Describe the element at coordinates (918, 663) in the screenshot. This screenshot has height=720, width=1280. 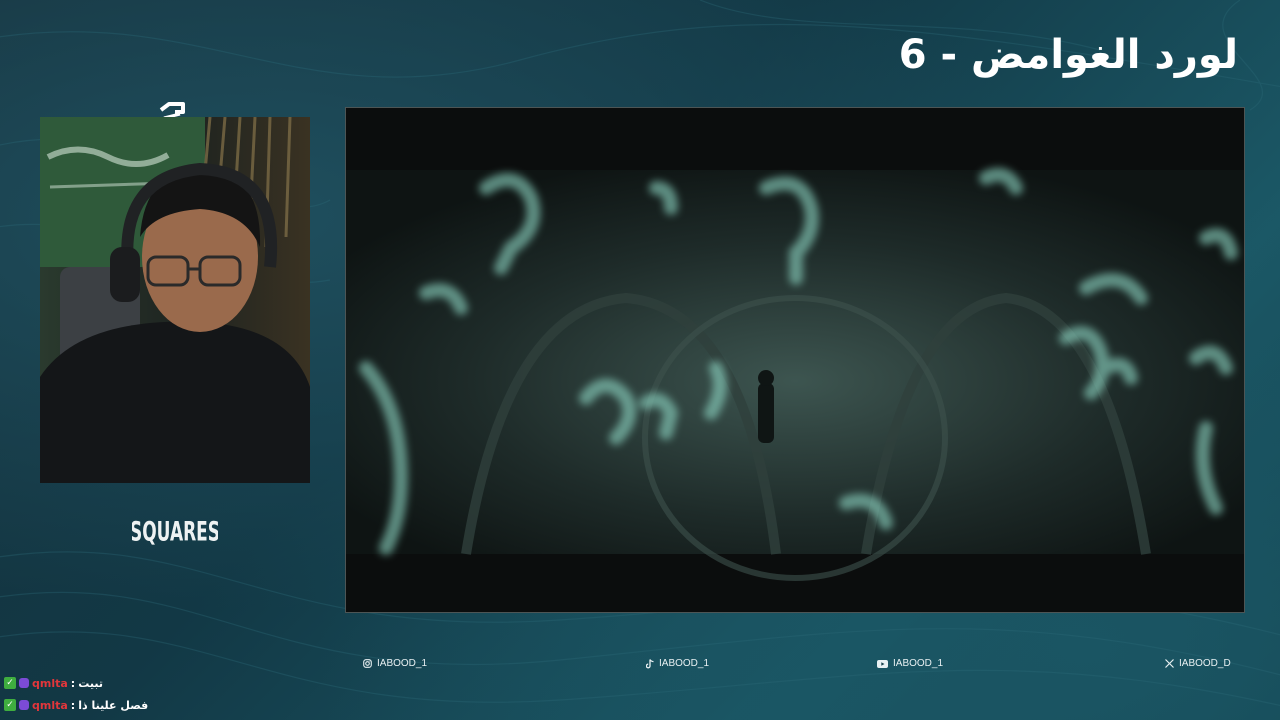
I see `youtube-handle: IABOOD_1` at that location.